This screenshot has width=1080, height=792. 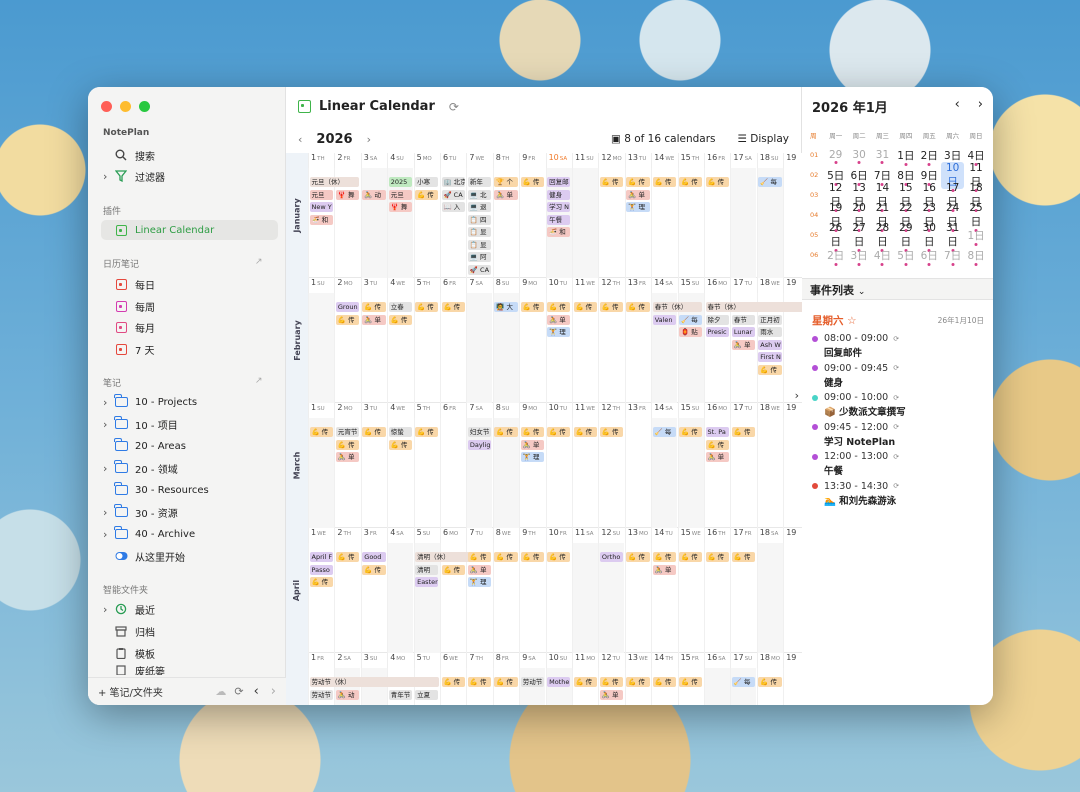 What do you see at coordinates (190, 669) in the screenshot?
I see `sidebar-item-trash: 废纸篓` at bounding box center [190, 669].